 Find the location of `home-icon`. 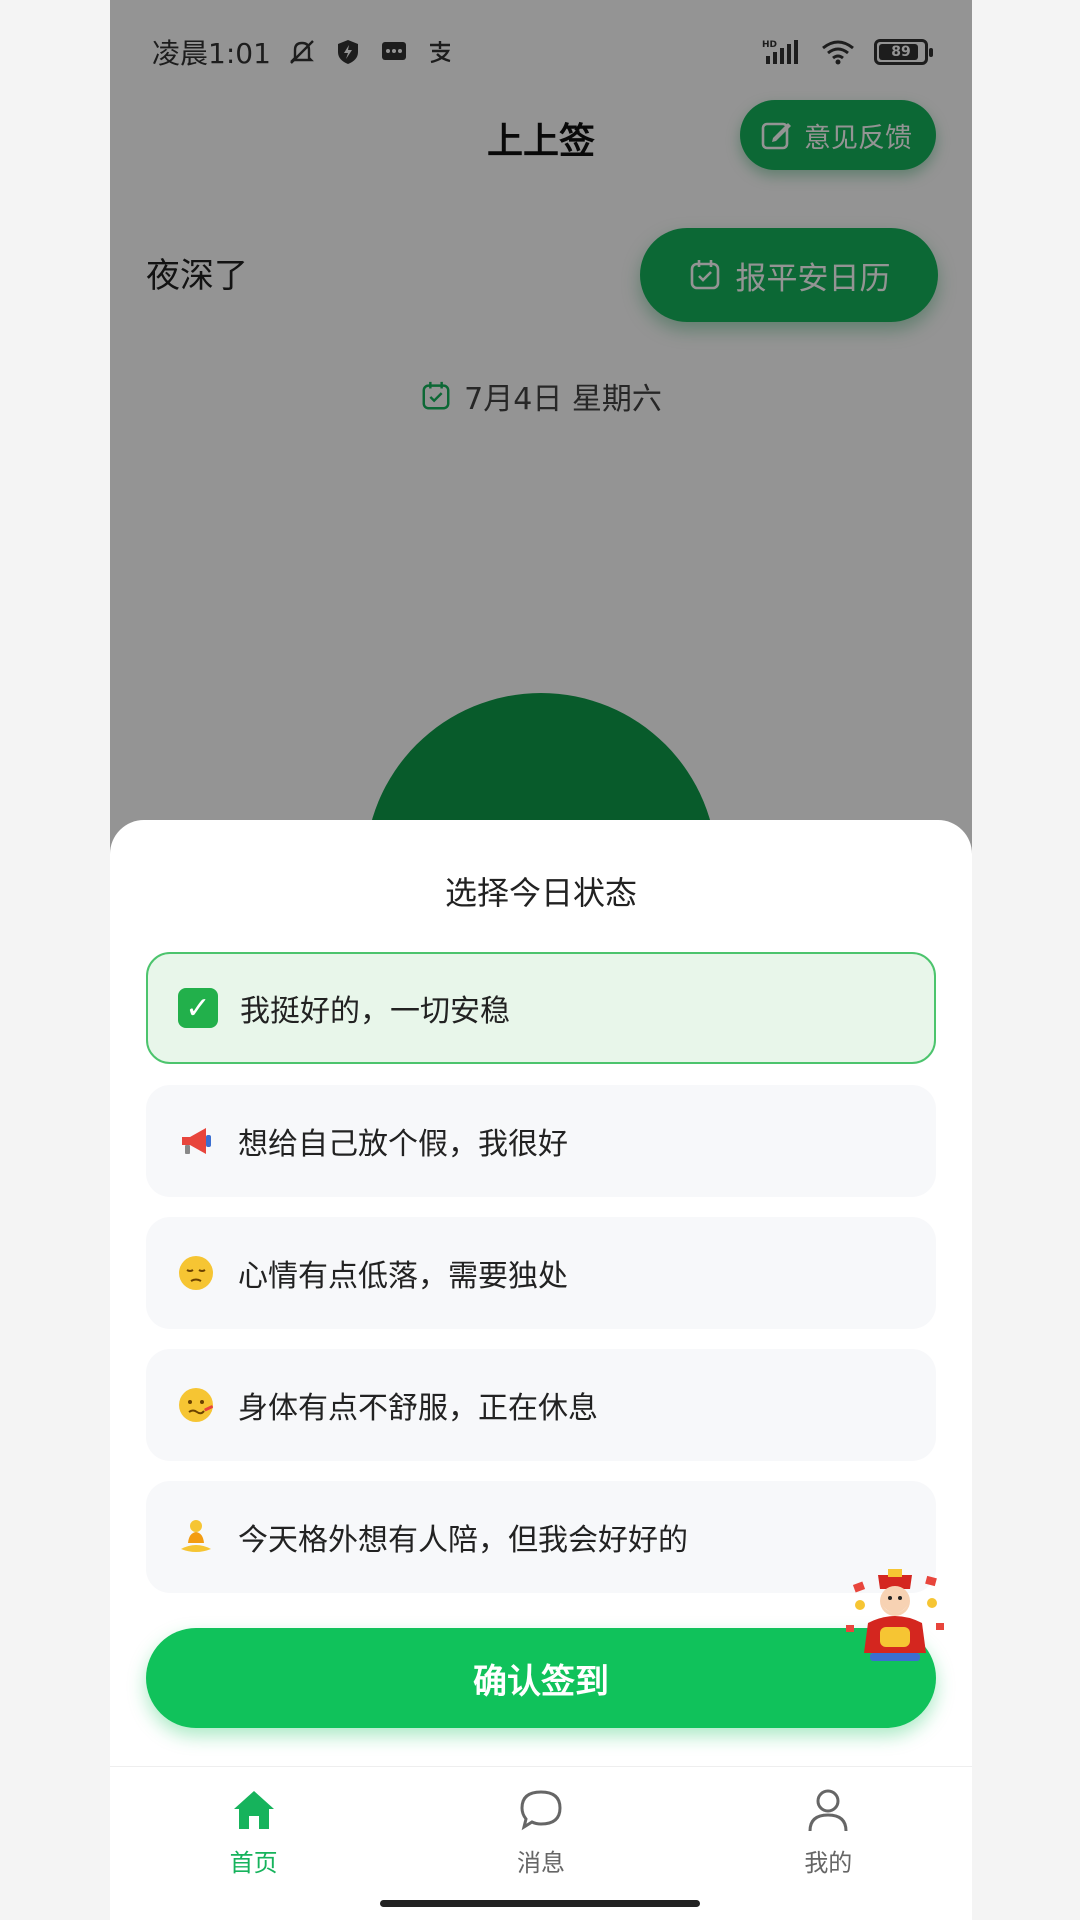

home-icon is located at coordinates (253, 1810).